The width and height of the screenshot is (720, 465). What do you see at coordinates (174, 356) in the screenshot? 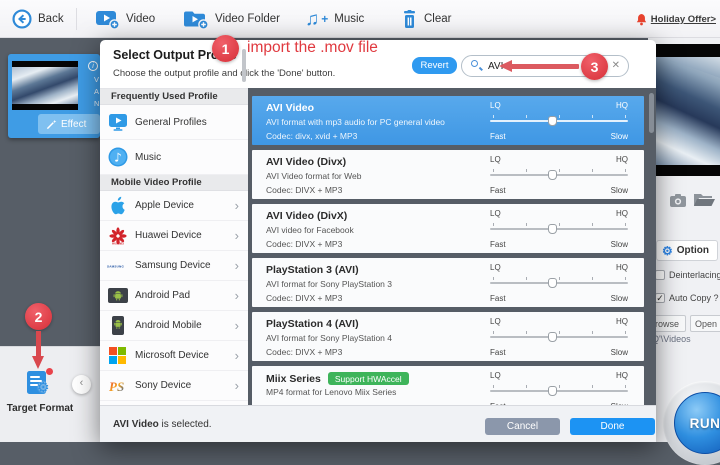
I see `sidebar-item-microsoft-device: Microsoft Device ›` at bounding box center [174, 356].